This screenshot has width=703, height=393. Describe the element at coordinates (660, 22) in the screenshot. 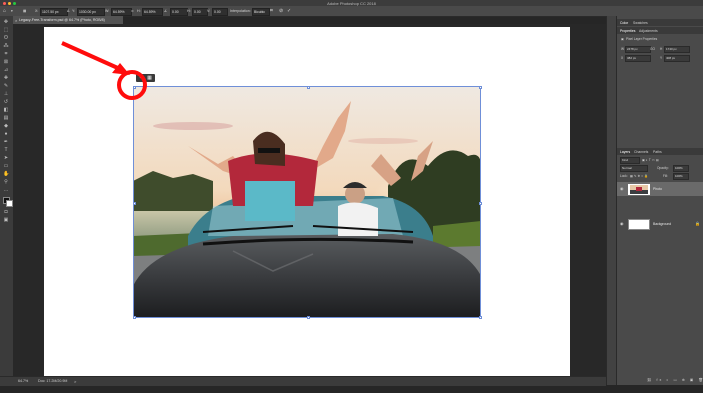

I see `color-panel-tabs: Color Swatches` at that location.